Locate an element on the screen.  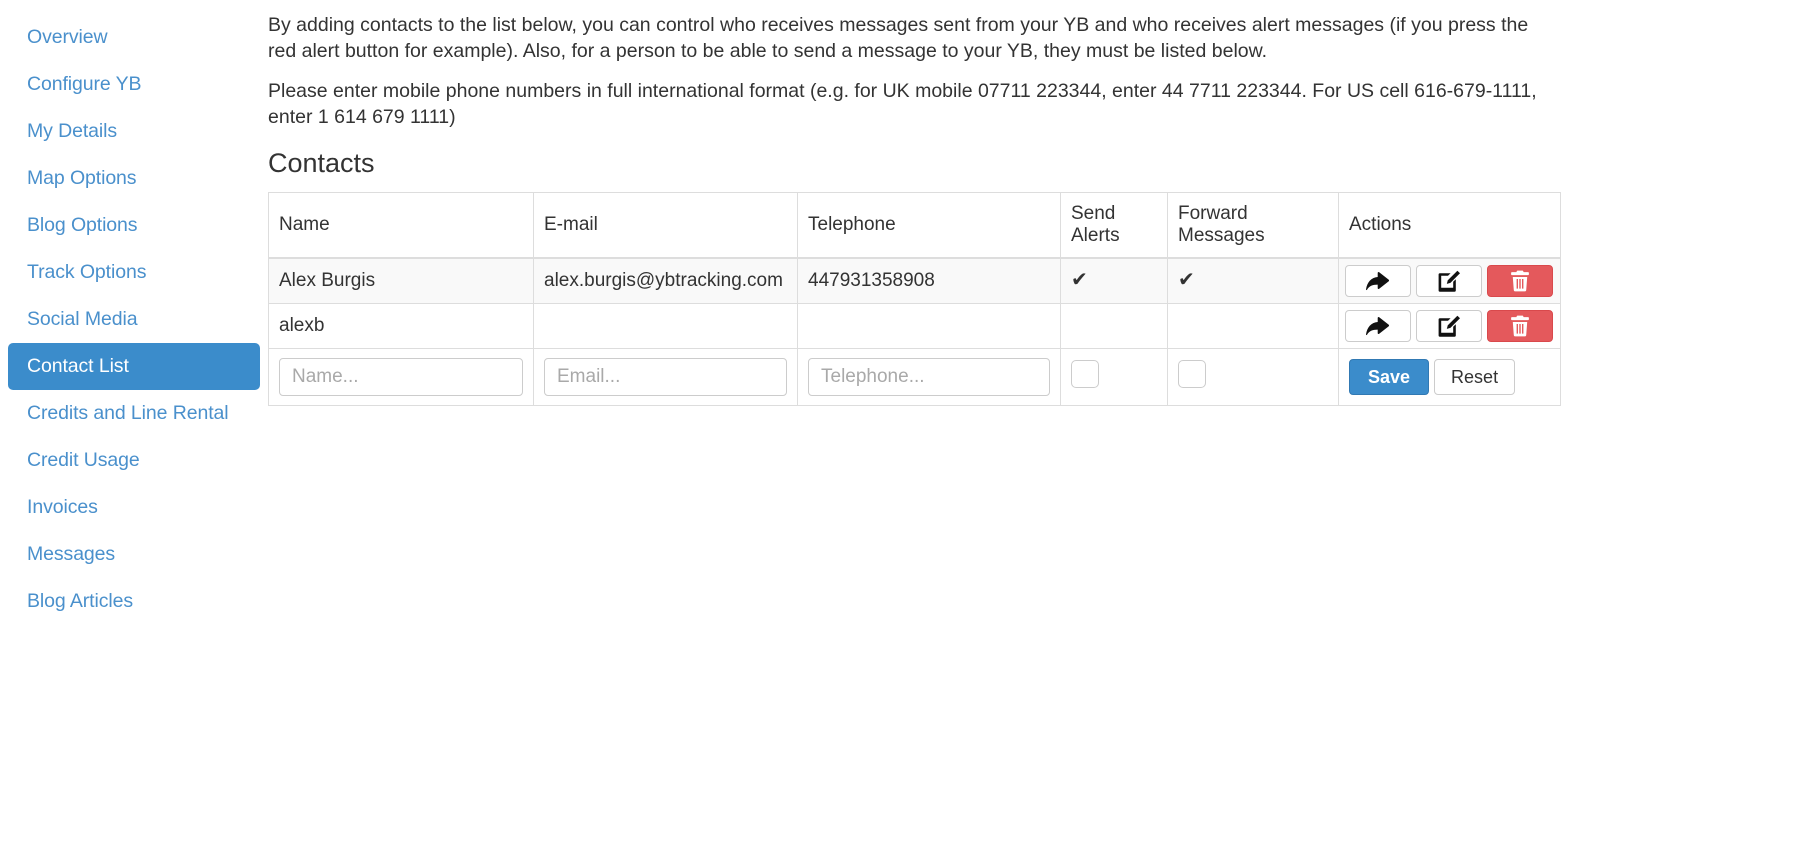
cell-new-email is located at coordinates (665, 377).